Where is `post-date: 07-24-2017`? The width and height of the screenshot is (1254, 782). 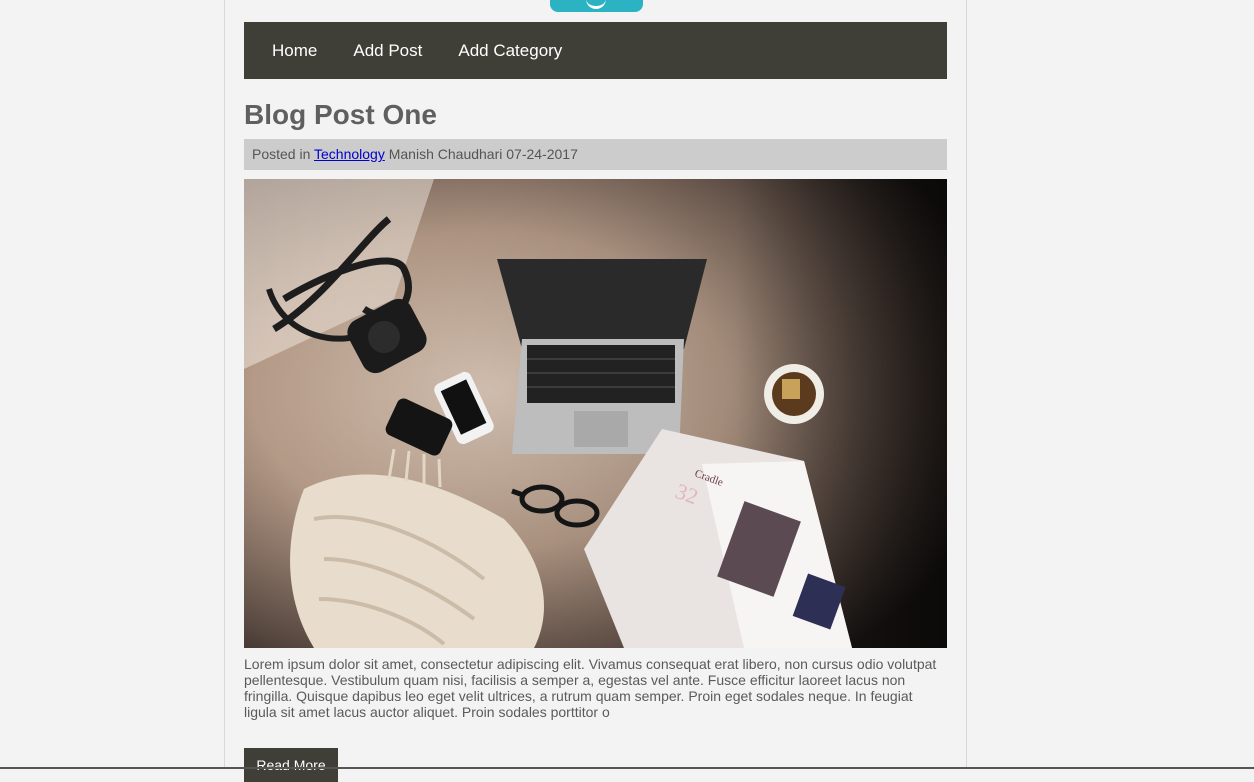
post-date: 07-24-2017 is located at coordinates (542, 154).